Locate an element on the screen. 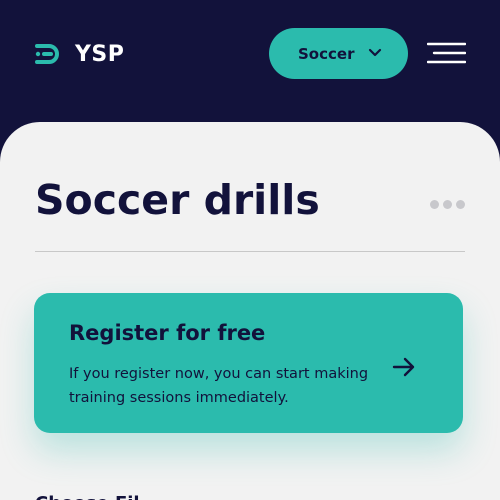 The height and width of the screenshot is (500, 500). more-horizontal-icon is located at coordinates (448, 204).